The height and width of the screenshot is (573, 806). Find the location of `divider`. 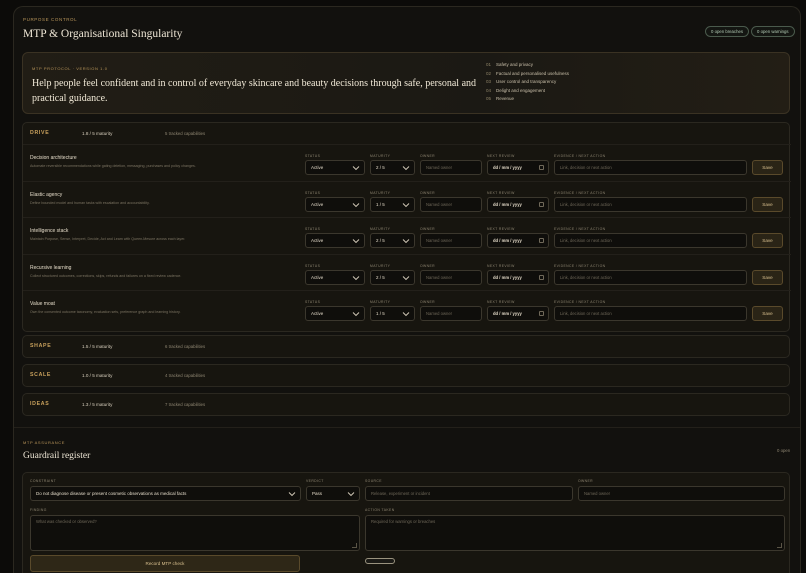

divider is located at coordinates (407, 427).